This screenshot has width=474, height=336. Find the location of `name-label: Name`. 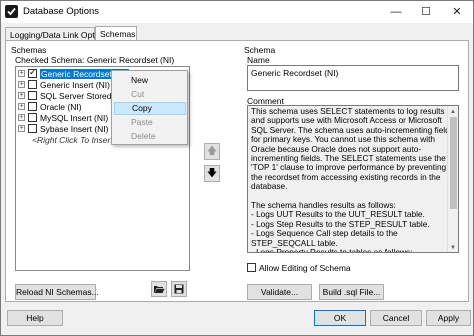

name-label: Name is located at coordinates (258, 60).